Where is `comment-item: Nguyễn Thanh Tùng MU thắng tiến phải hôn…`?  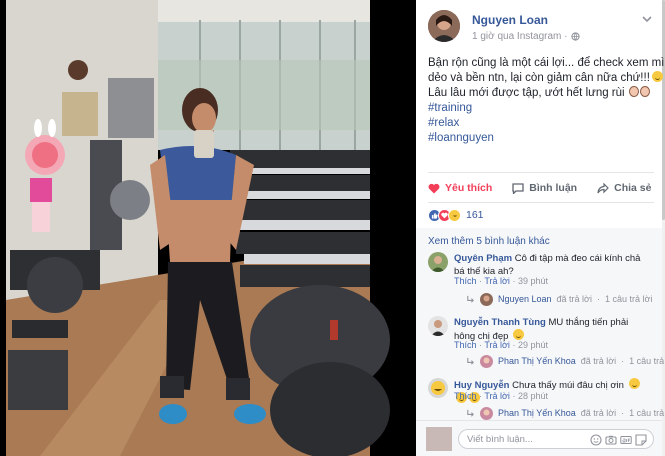 comment-item: Nguyễn Thanh Tùng MU thắng tiến phải hôn… is located at coordinates (546, 344).